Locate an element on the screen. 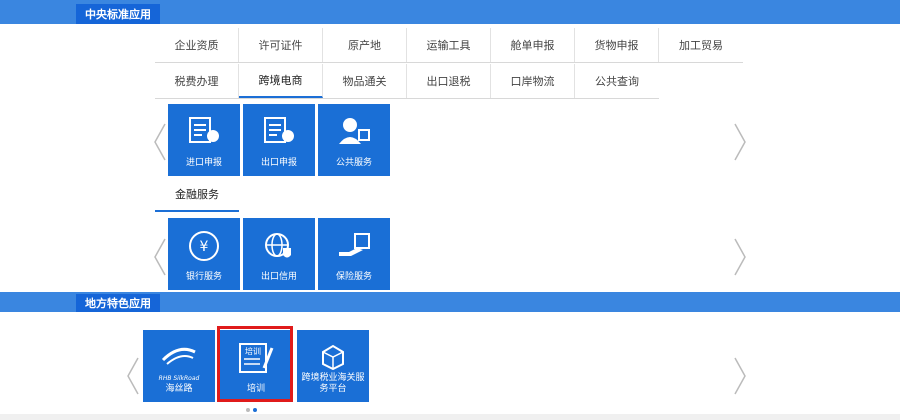 The height and width of the screenshot is (420, 900). tile-silkroad: RHB SilkRoad 海丝路 is located at coordinates (179, 366).